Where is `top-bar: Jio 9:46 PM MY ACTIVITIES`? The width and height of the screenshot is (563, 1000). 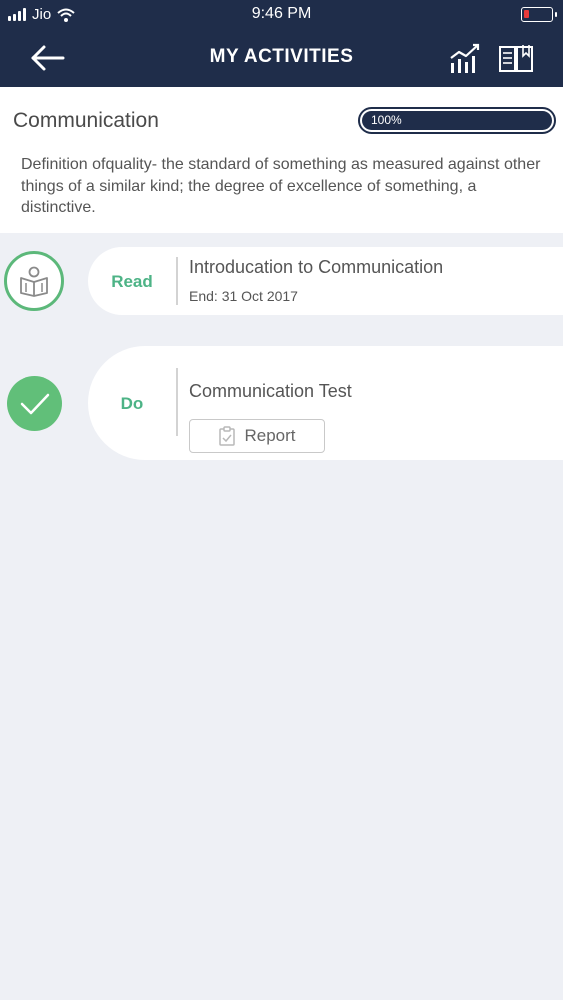
top-bar: Jio 9:46 PM MY ACTIVITIES is located at coordinates (281, 43).